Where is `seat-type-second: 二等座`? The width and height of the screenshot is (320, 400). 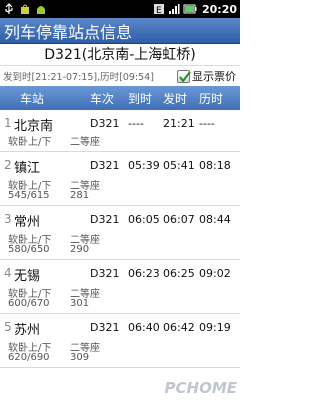 seat-type-second: 二等座 is located at coordinates (85, 142).